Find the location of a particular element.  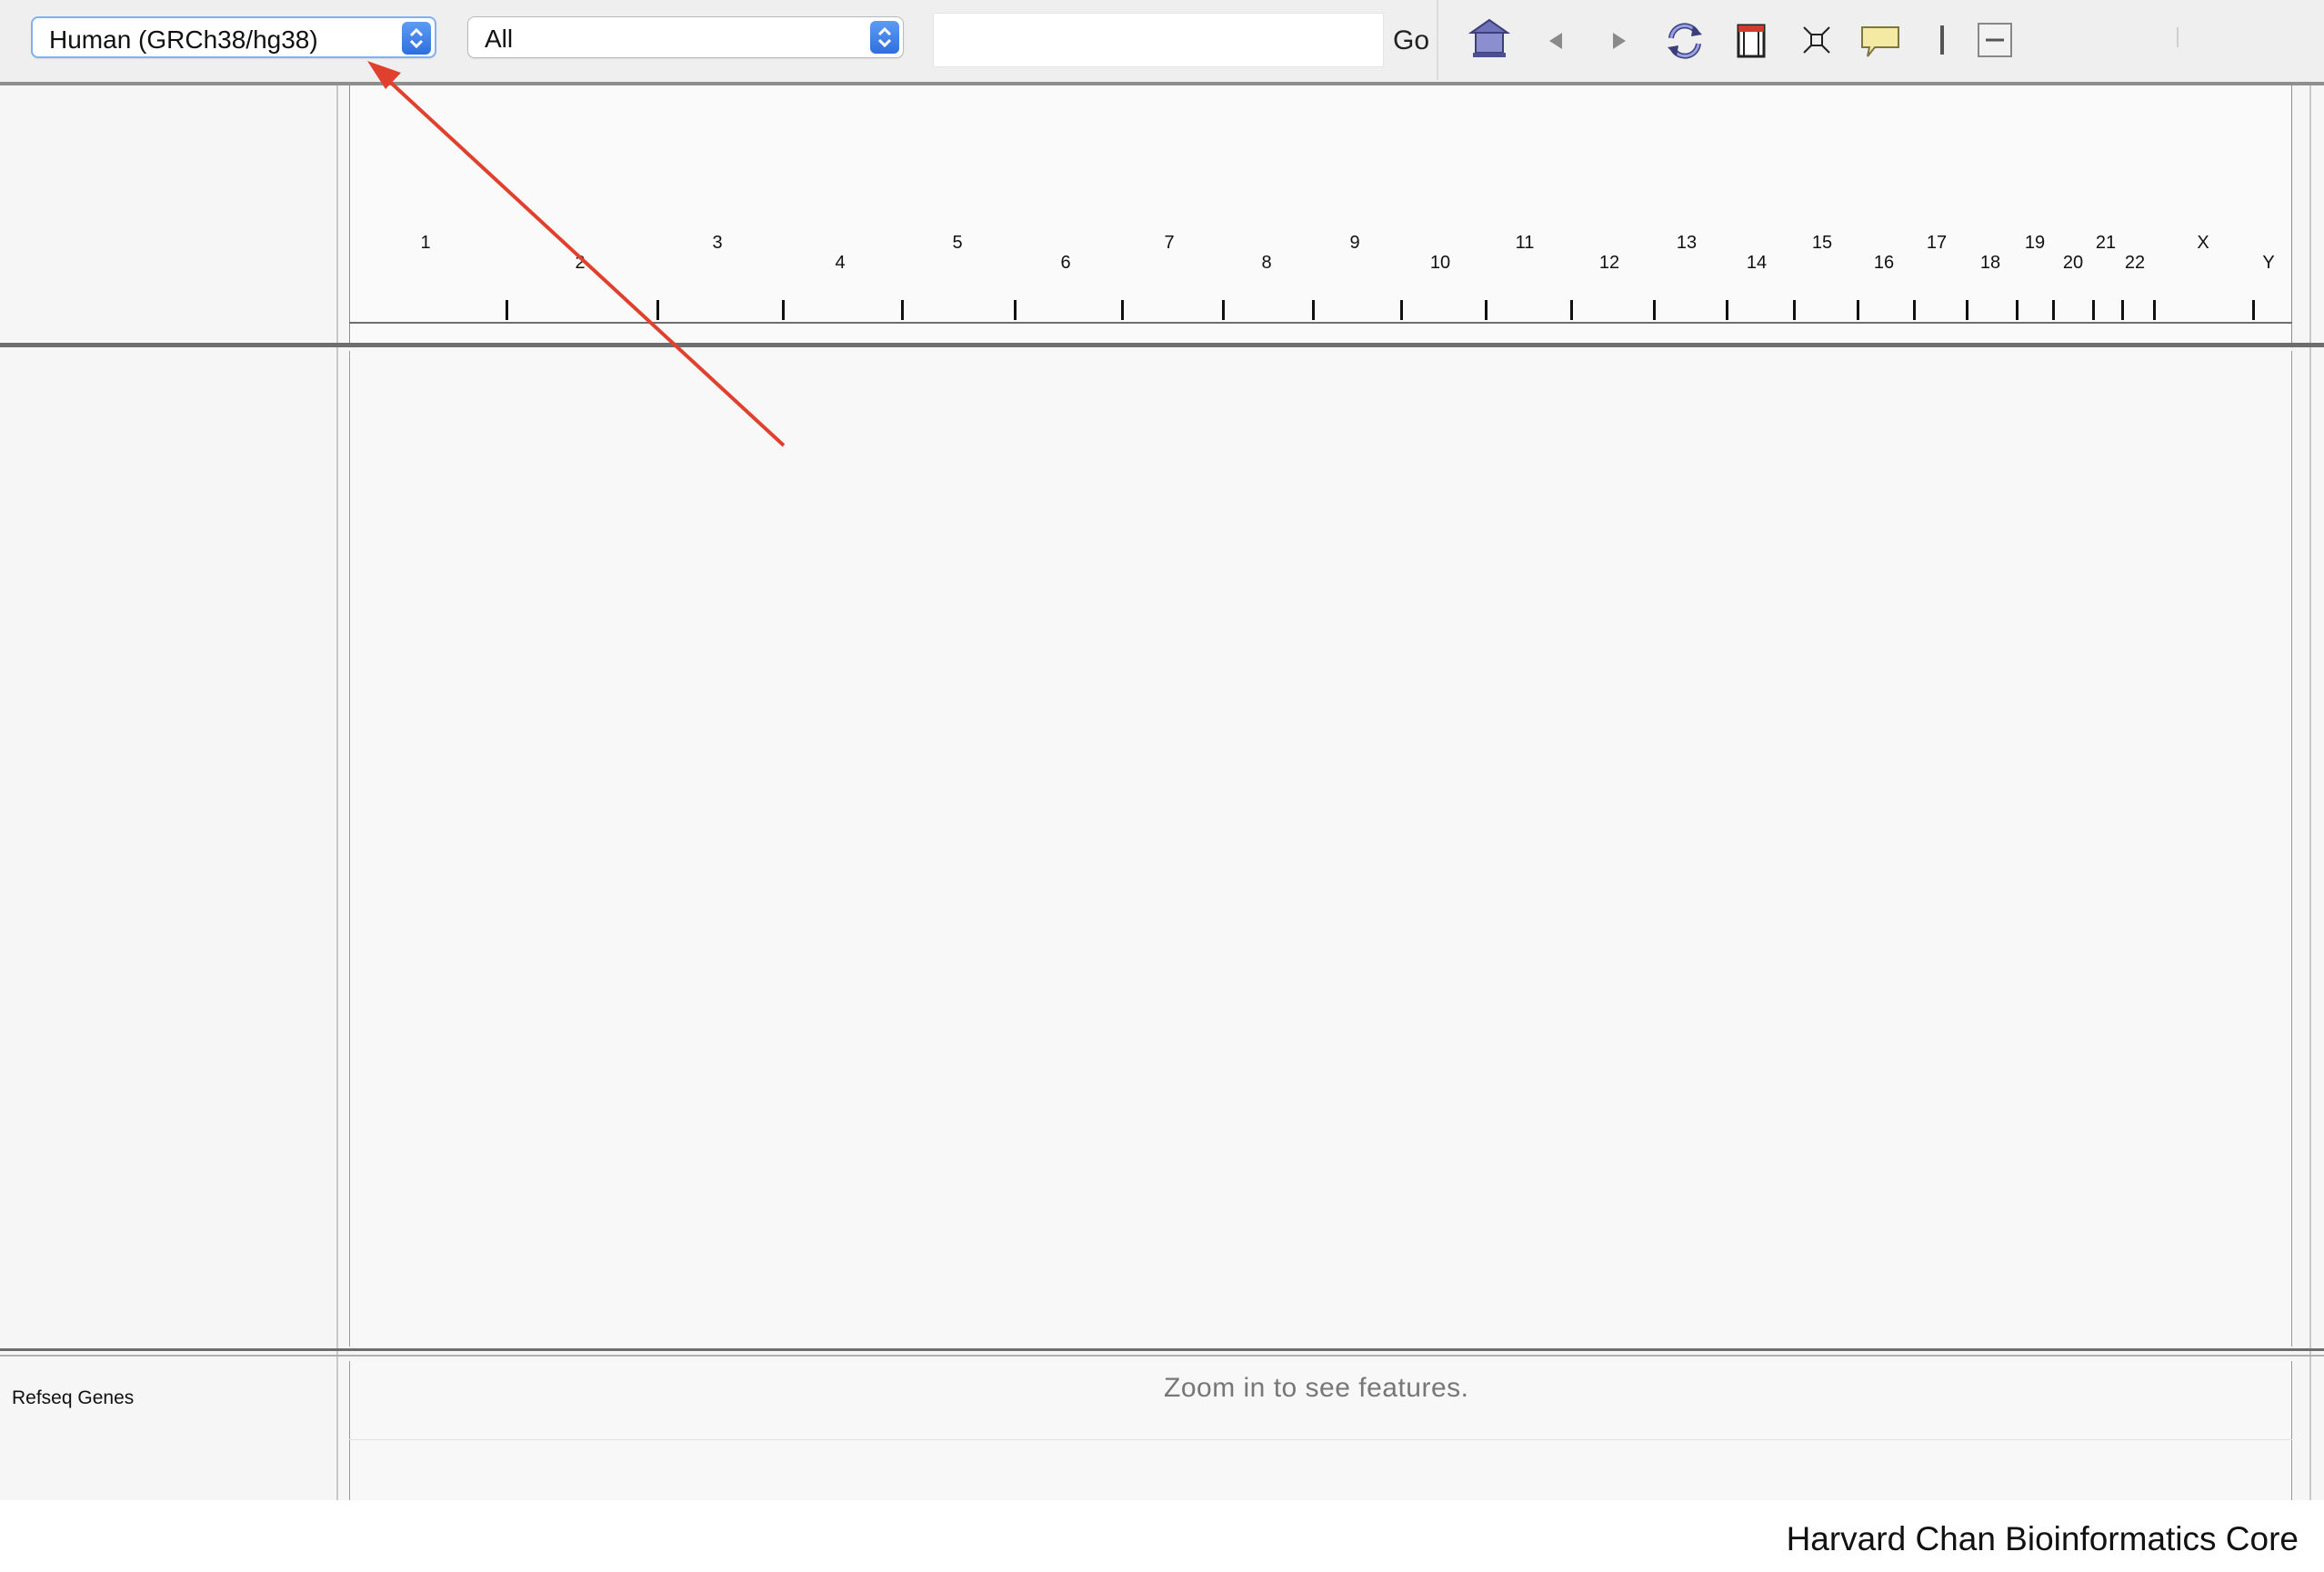

zoom-in-message: Zoom in to see features. is located at coordinates (1316, 1388).